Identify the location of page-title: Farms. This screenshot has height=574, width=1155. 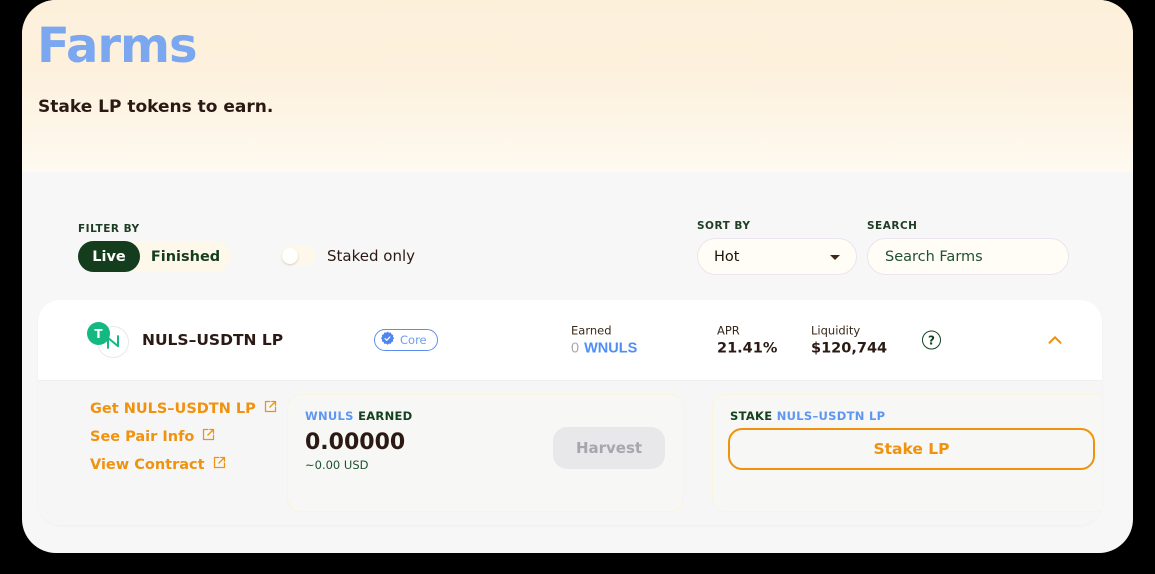
(117, 46).